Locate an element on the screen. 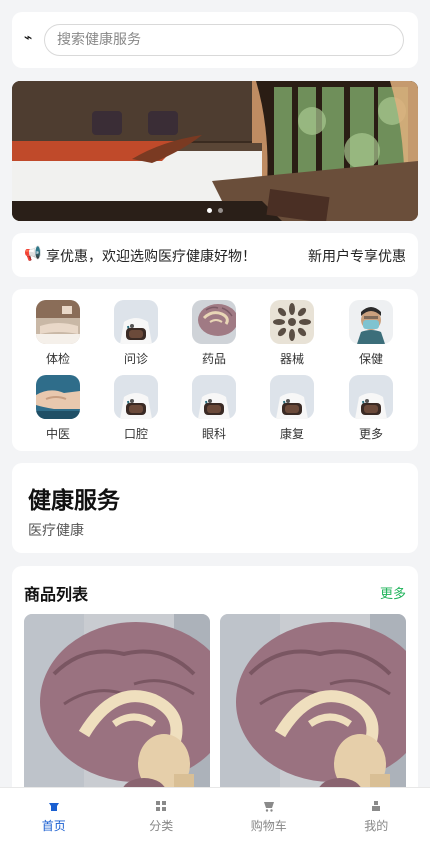  category-item-ophthalmology: 眼科 is located at coordinates (214, 408).